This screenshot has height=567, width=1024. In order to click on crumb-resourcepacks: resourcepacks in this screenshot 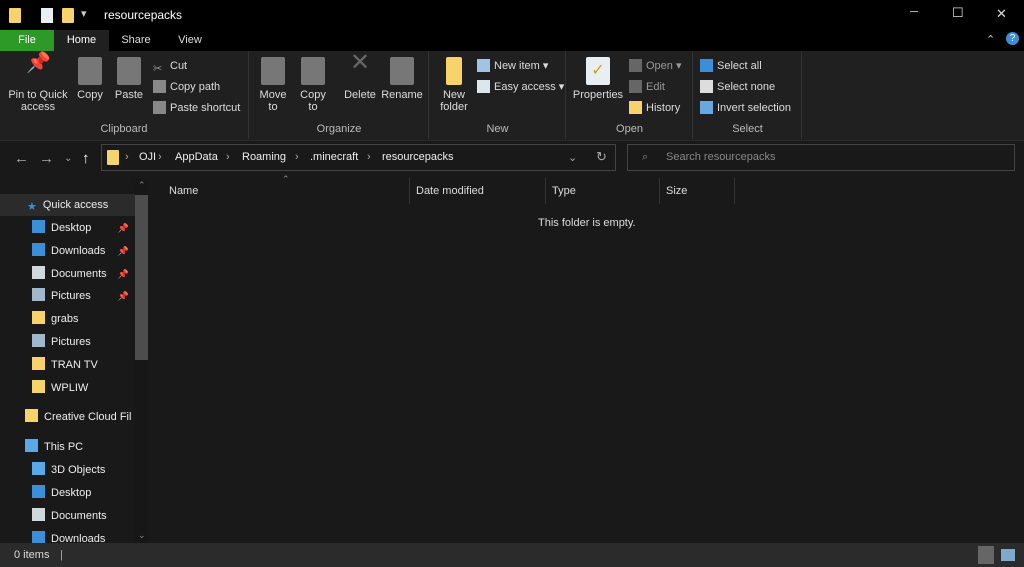, I will do `click(418, 157)`.